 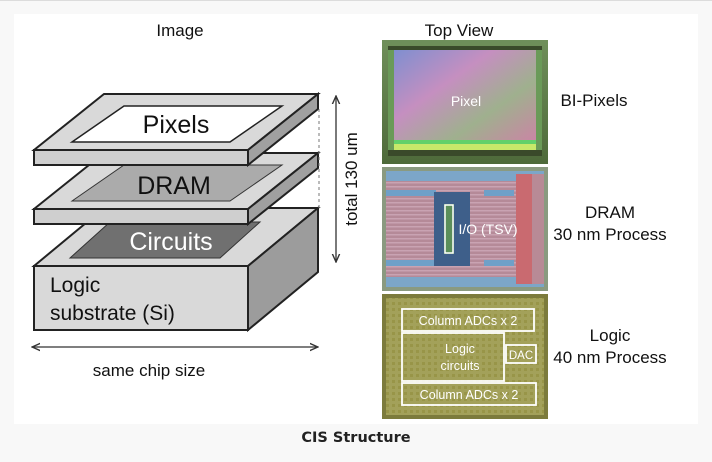 What do you see at coordinates (487, 229) in the screenshot?
I see `dram-die-label: I/O (TSV)` at bounding box center [487, 229].